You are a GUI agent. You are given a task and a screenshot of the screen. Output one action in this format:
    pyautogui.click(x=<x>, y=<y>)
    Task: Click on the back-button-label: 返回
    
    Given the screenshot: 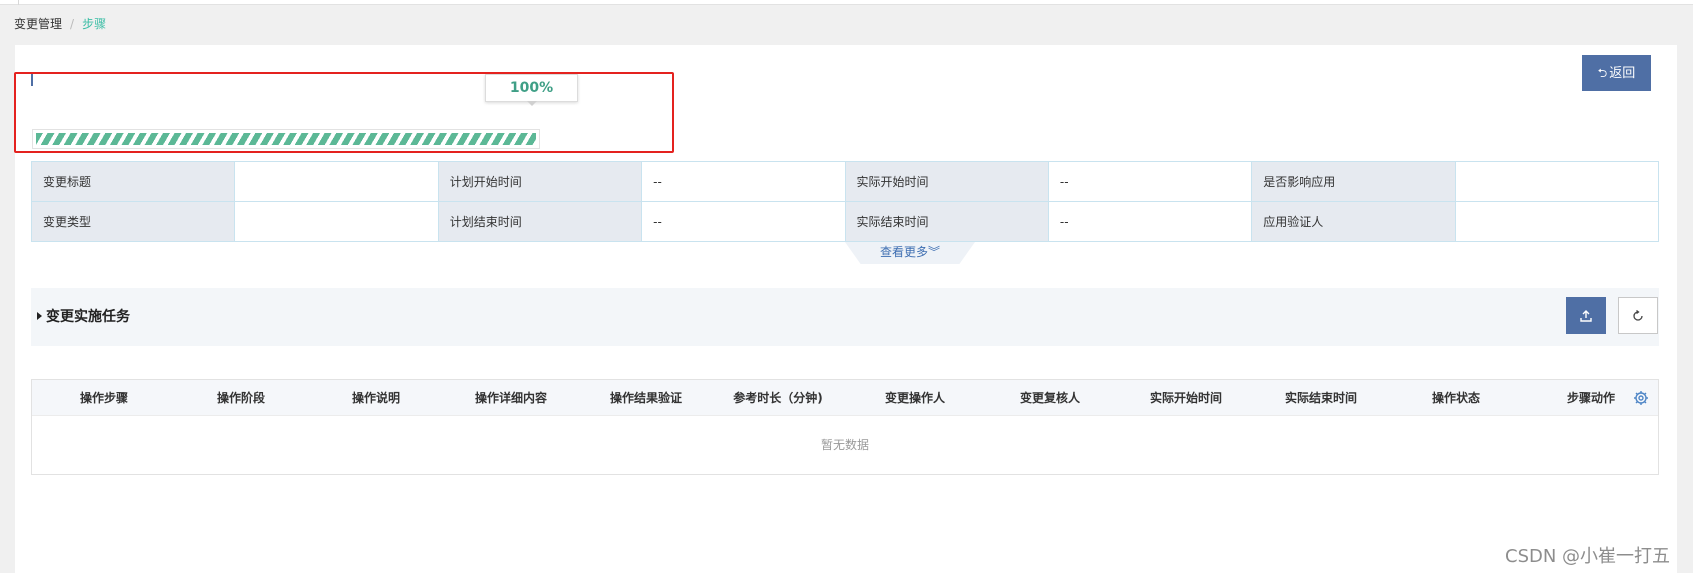 What is the action you would take?
    pyautogui.click(x=1622, y=73)
    